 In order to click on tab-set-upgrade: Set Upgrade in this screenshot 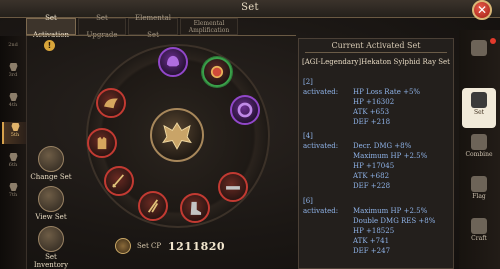, I will do `click(102, 26)`.